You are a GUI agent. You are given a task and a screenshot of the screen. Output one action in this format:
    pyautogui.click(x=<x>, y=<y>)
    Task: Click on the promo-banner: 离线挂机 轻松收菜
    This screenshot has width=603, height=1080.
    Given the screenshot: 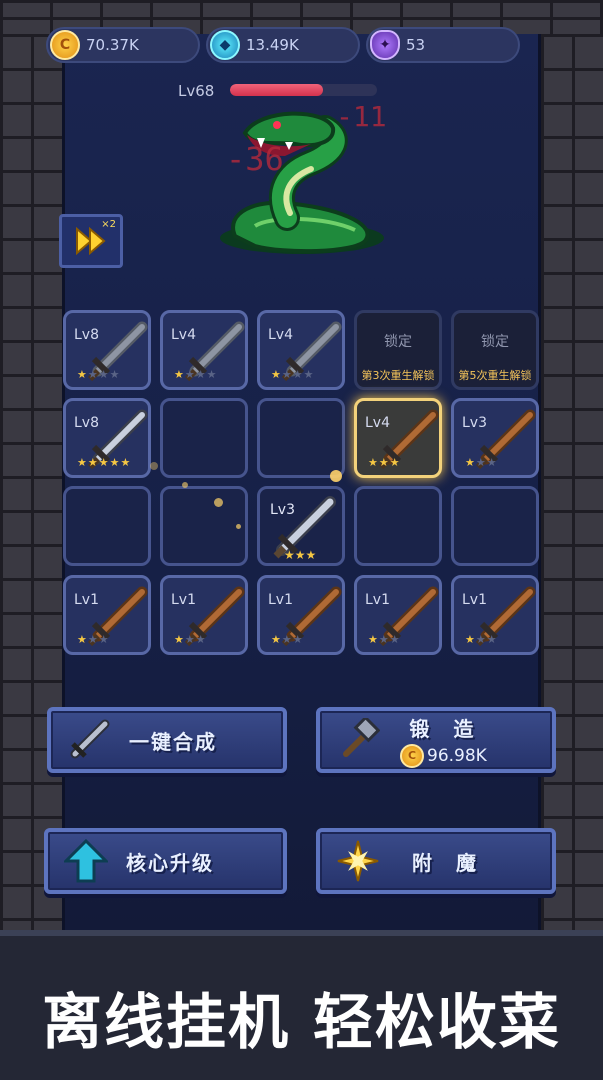 What is the action you would take?
    pyautogui.click(x=301, y=1005)
    